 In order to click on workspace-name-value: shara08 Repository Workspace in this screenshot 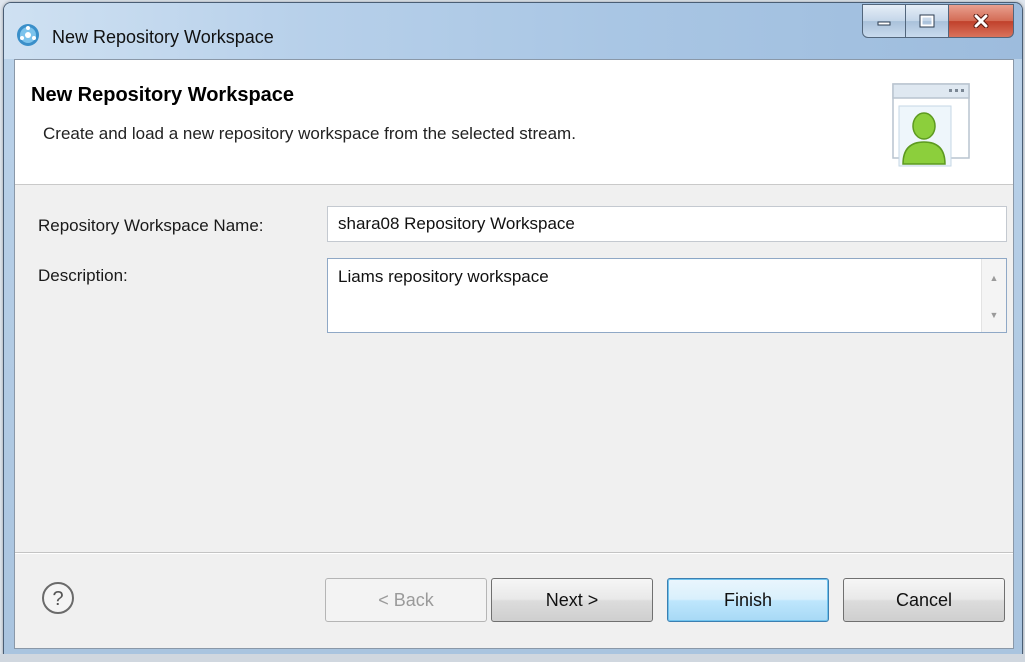, I will do `click(456, 223)`.